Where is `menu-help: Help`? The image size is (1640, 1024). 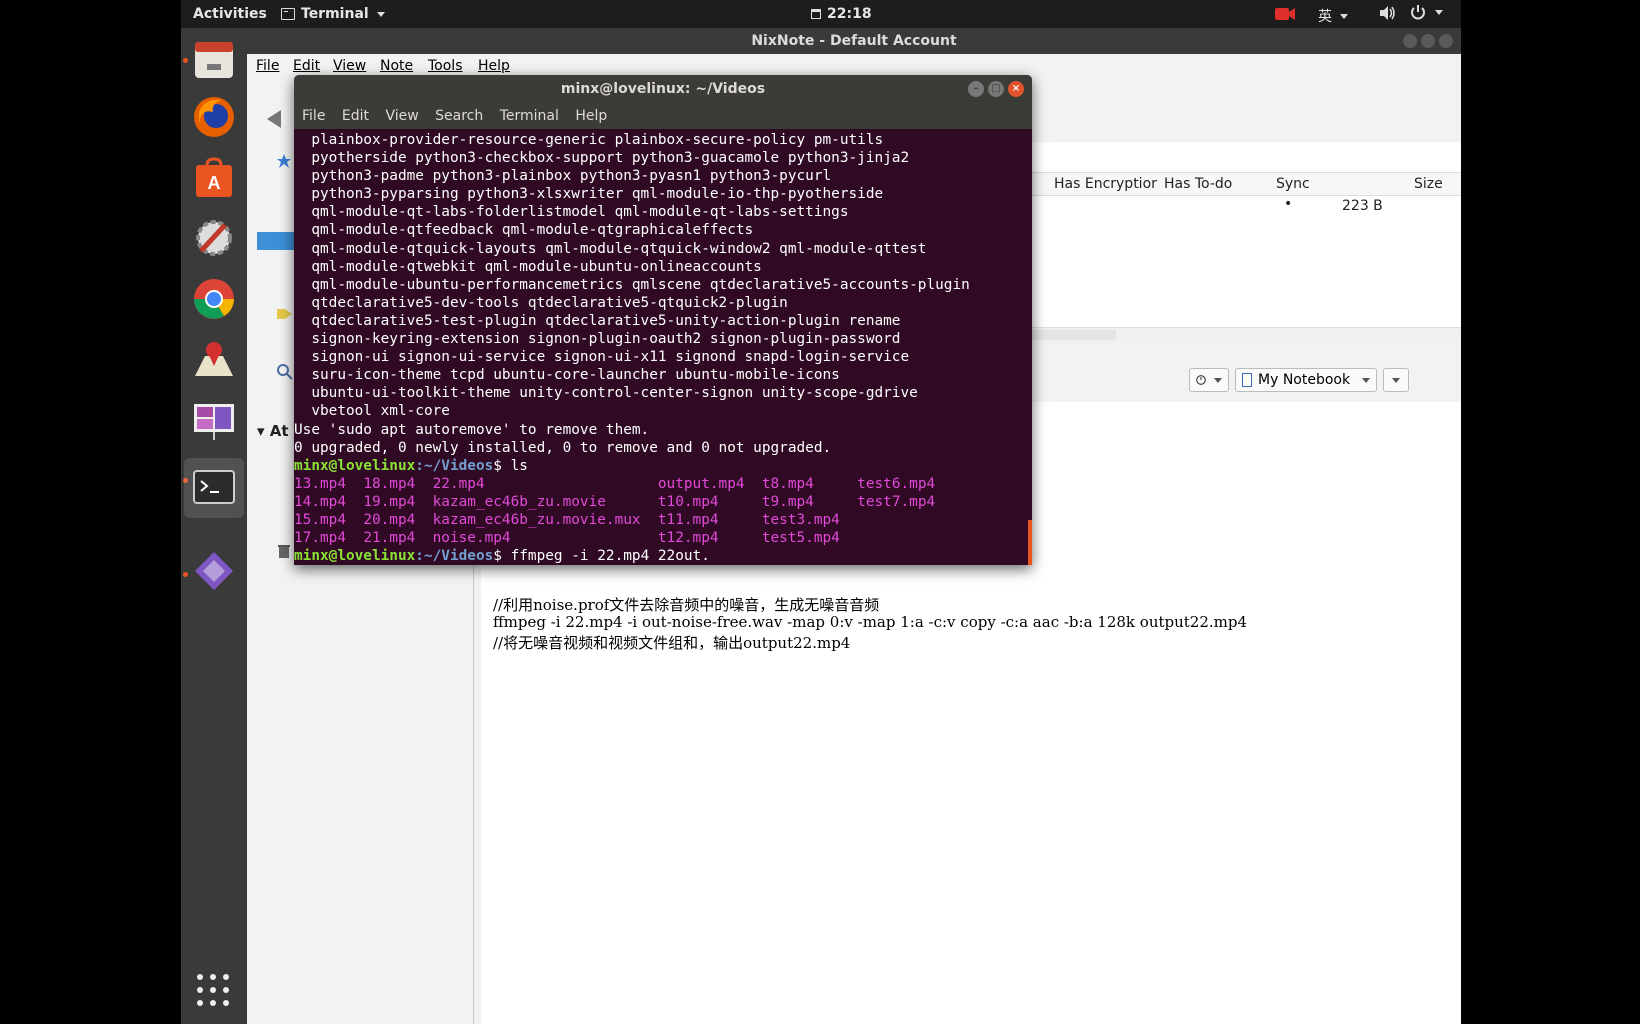 menu-help: Help is located at coordinates (494, 66).